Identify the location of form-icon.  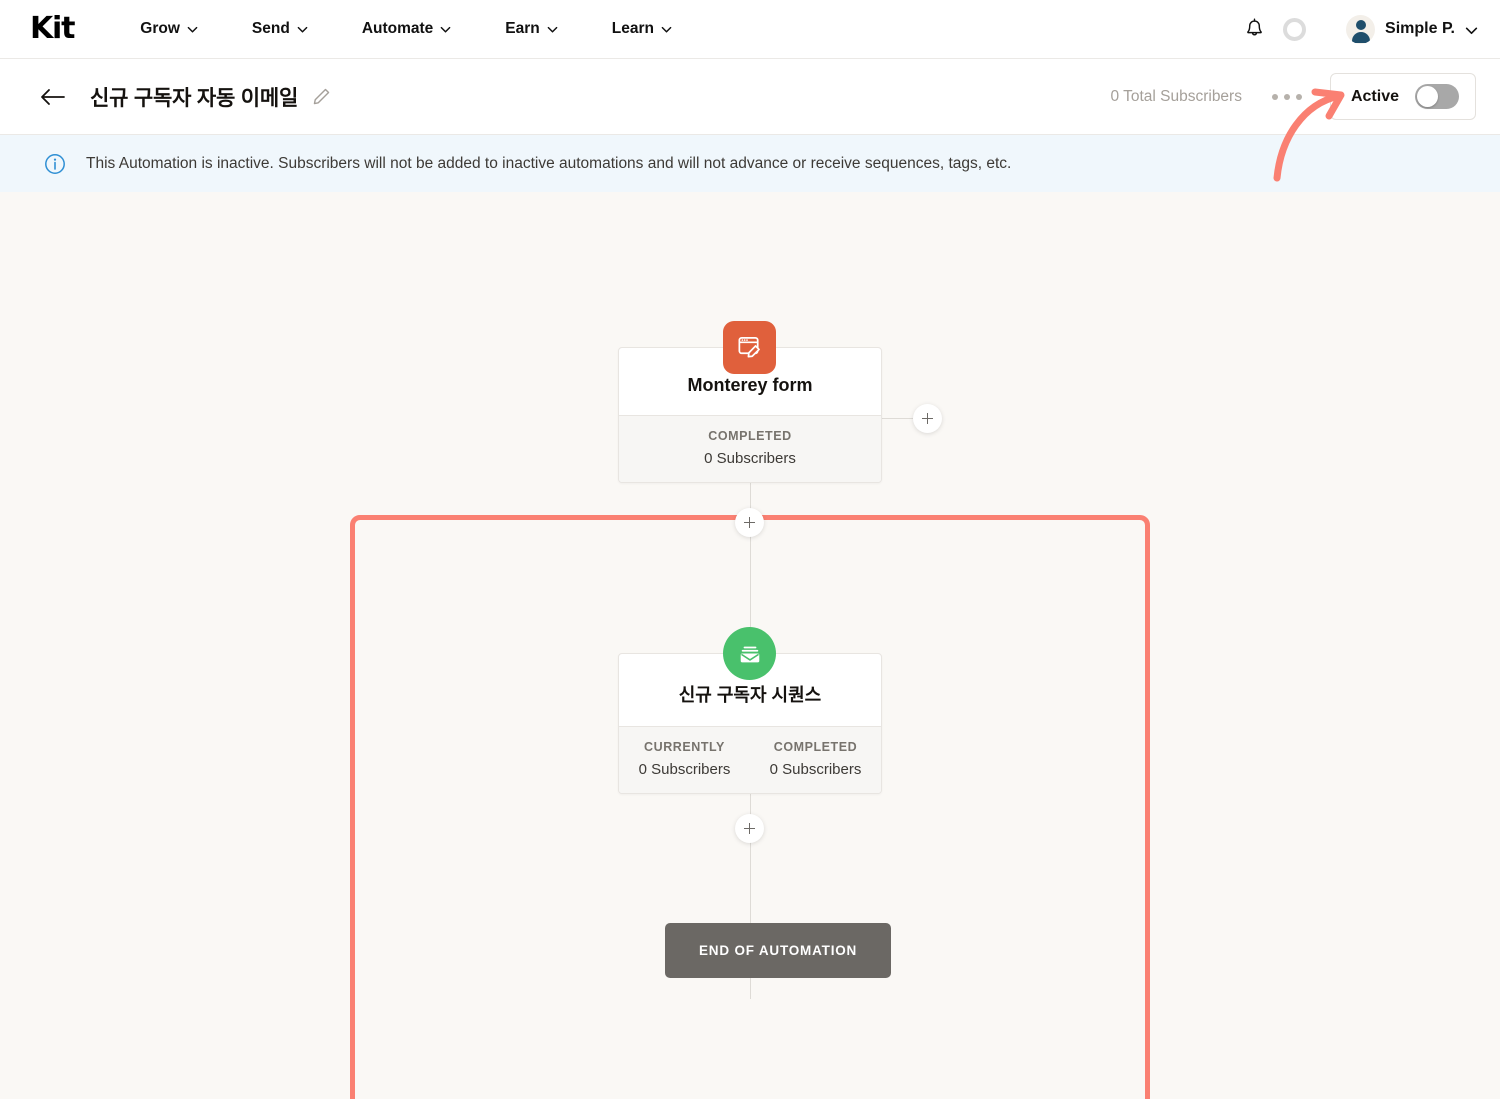
(749, 347).